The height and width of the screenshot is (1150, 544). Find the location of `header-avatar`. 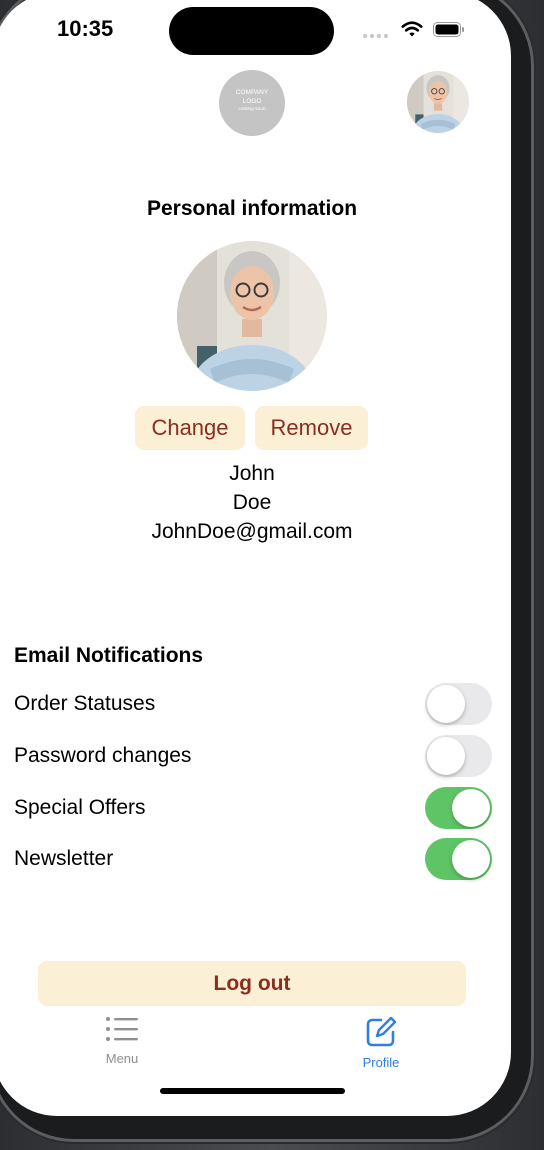

header-avatar is located at coordinates (438, 102).